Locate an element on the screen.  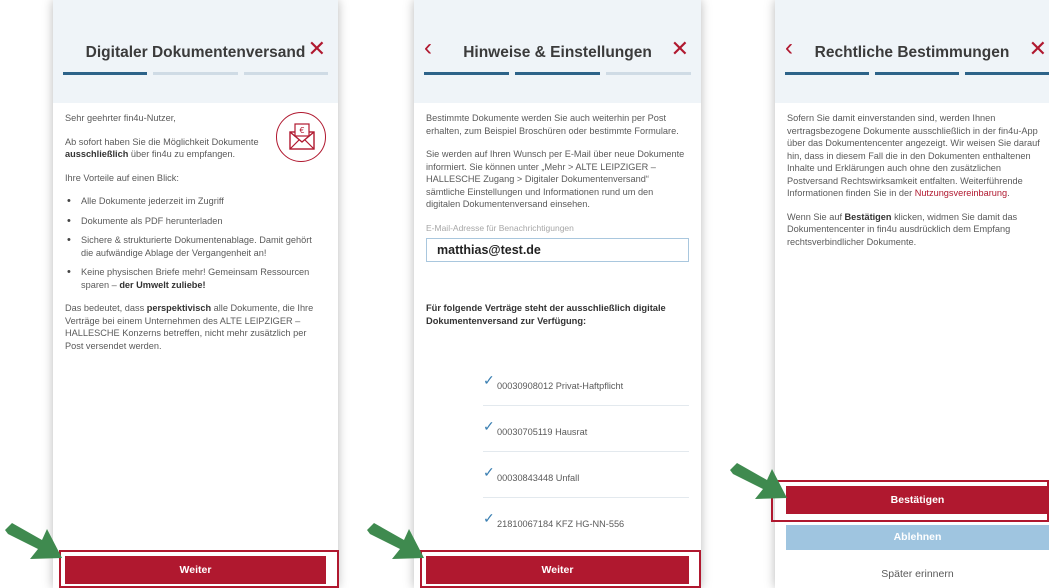
outro-text-part: Das bedeutet, dass is located at coordinates (106, 308).